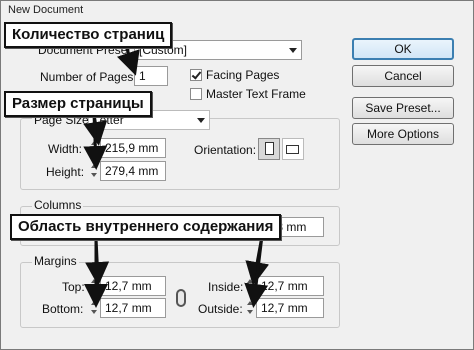 Image resolution: width=474 pixels, height=350 pixels. I want to click on pages-callout: Количество страниц, so click(88, 35).